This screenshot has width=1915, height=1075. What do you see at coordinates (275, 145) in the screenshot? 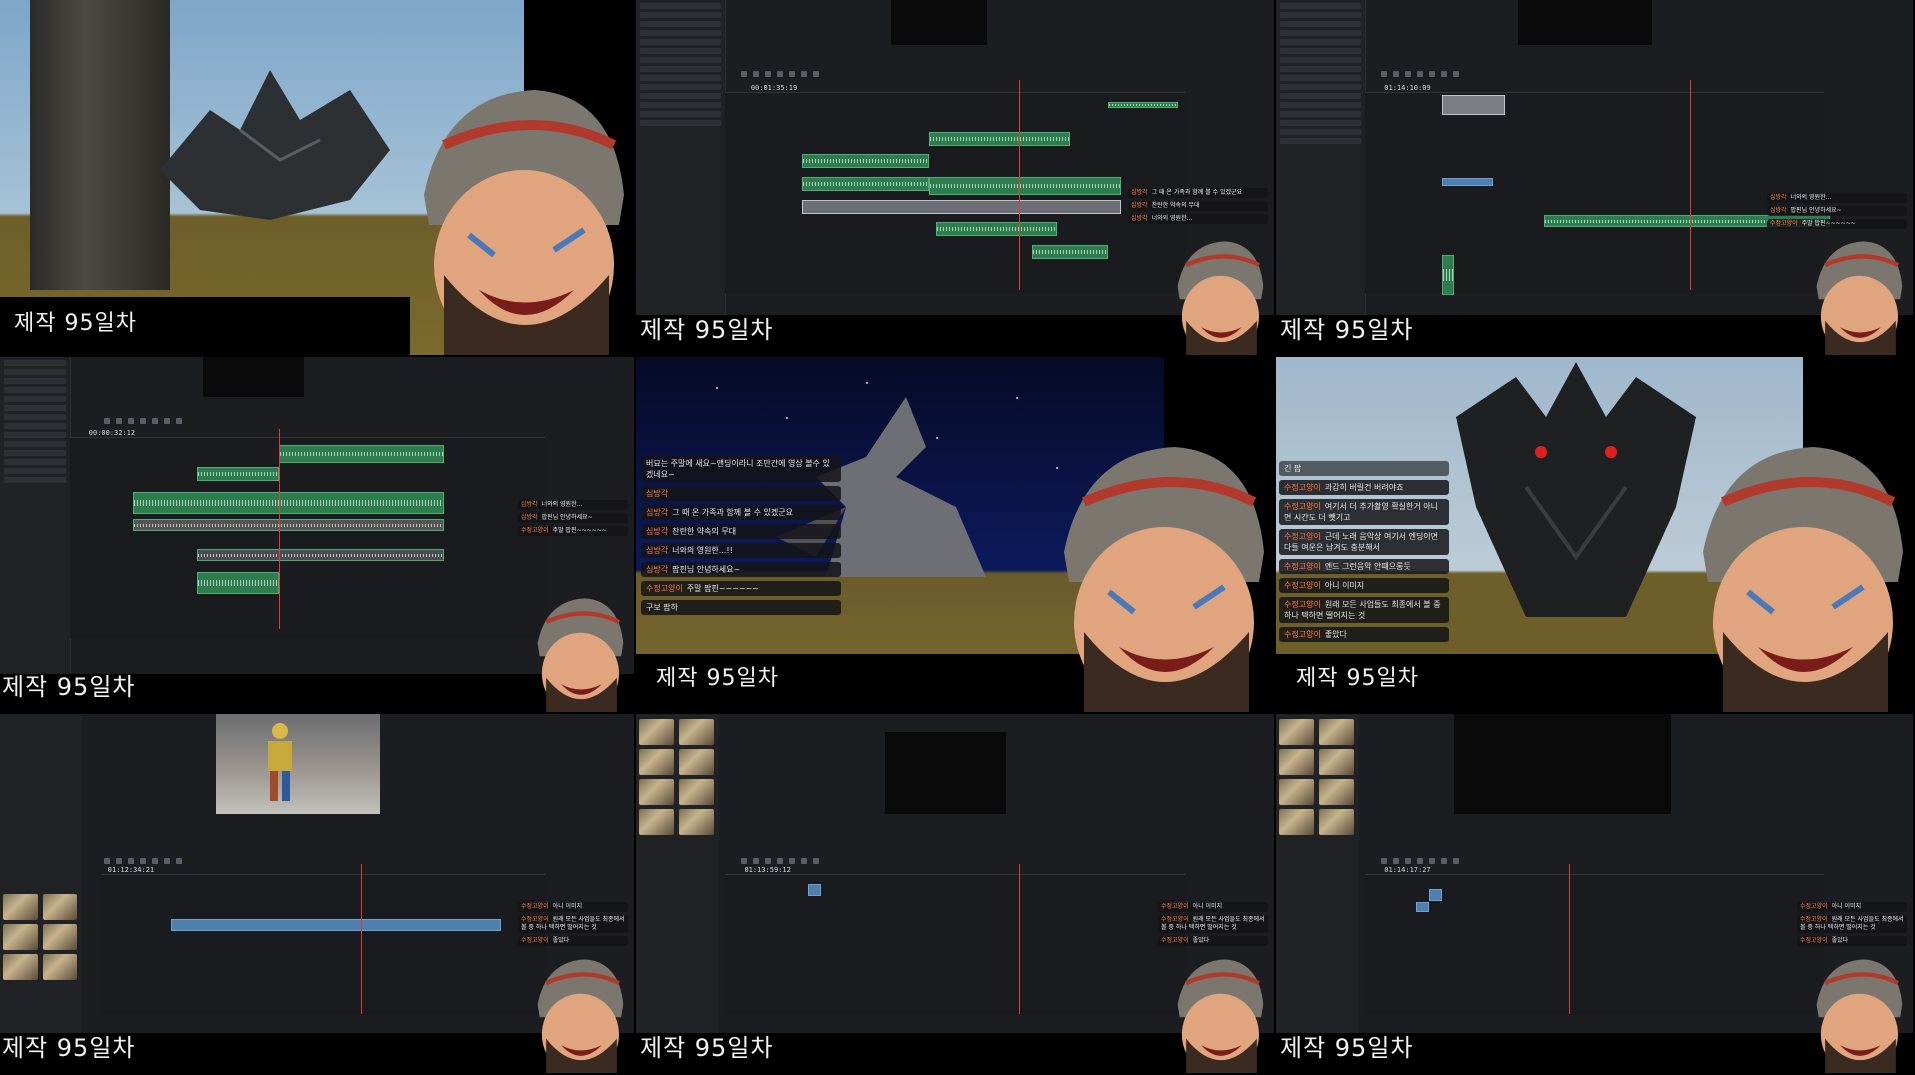
I see `dragon-icon` at bounding box center [275, 145].